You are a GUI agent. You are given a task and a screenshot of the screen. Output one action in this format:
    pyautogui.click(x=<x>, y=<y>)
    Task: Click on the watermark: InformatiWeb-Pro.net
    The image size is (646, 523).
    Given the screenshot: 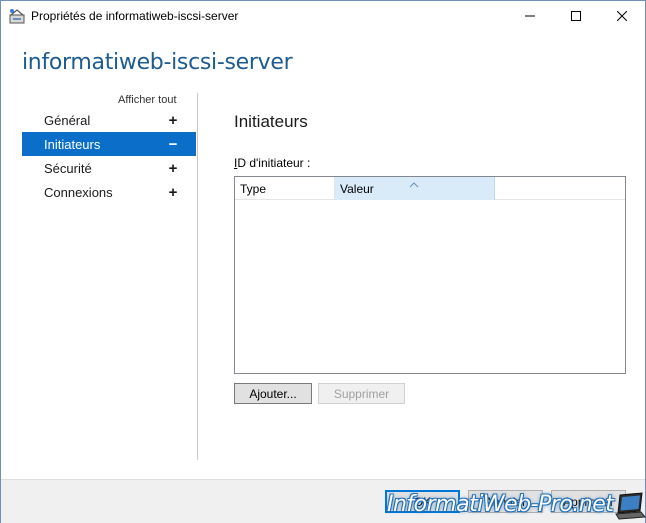 What is the action you would take?
    pyautogui.click(x=500, y=504)
    